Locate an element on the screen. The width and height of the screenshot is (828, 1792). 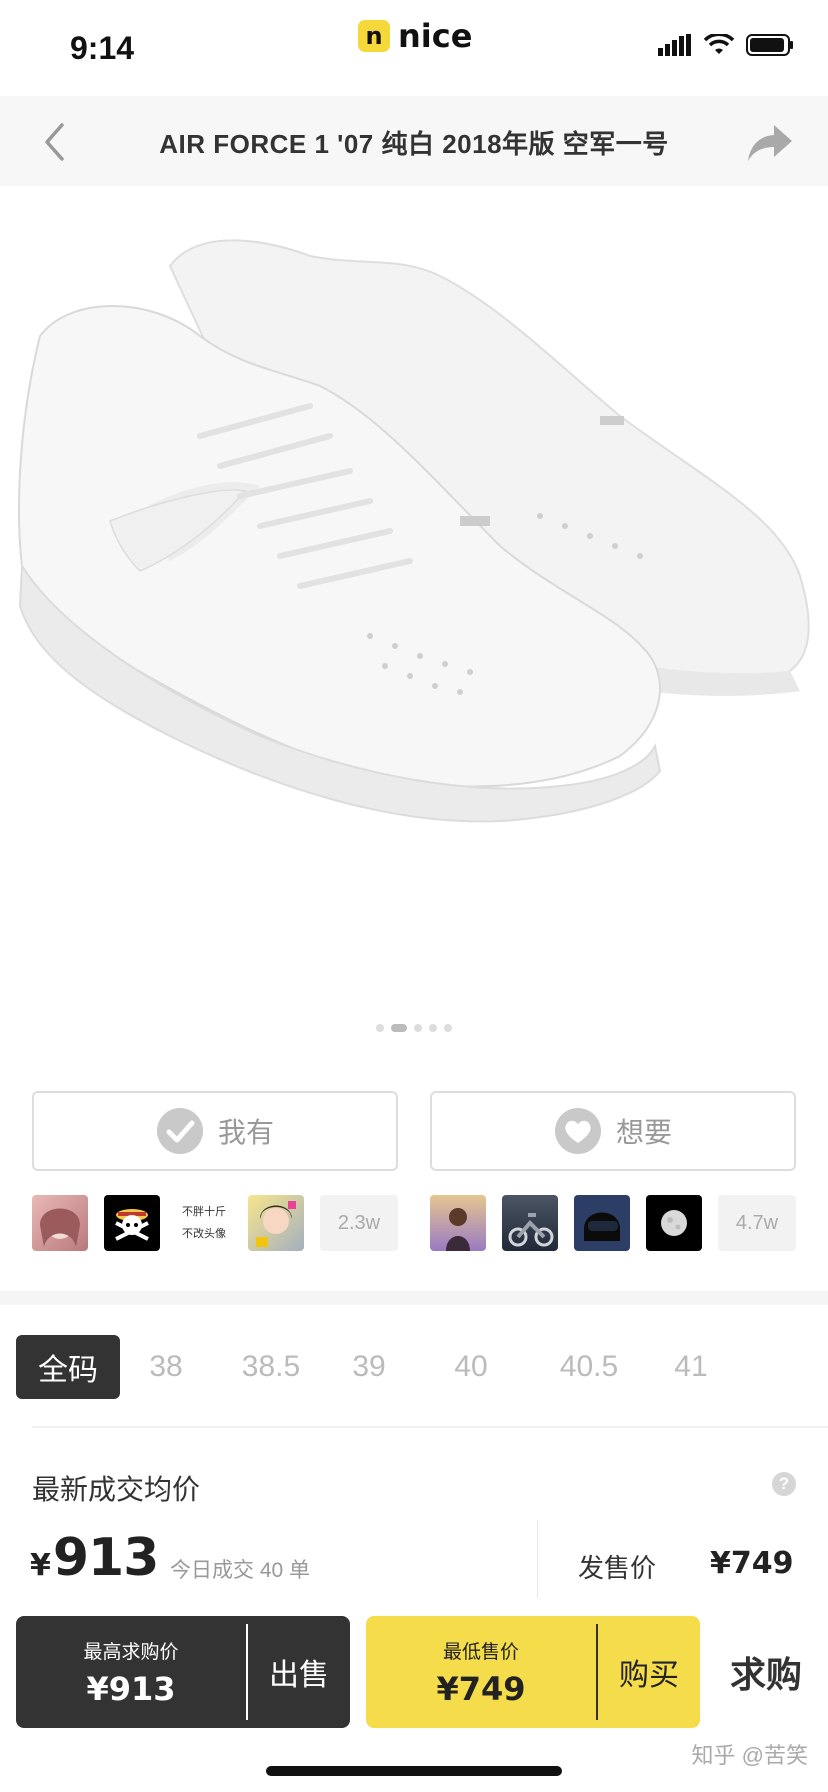
own-avatars: 不胖十斤 不改头像 2.3w is located at coordinates (215, 1223).